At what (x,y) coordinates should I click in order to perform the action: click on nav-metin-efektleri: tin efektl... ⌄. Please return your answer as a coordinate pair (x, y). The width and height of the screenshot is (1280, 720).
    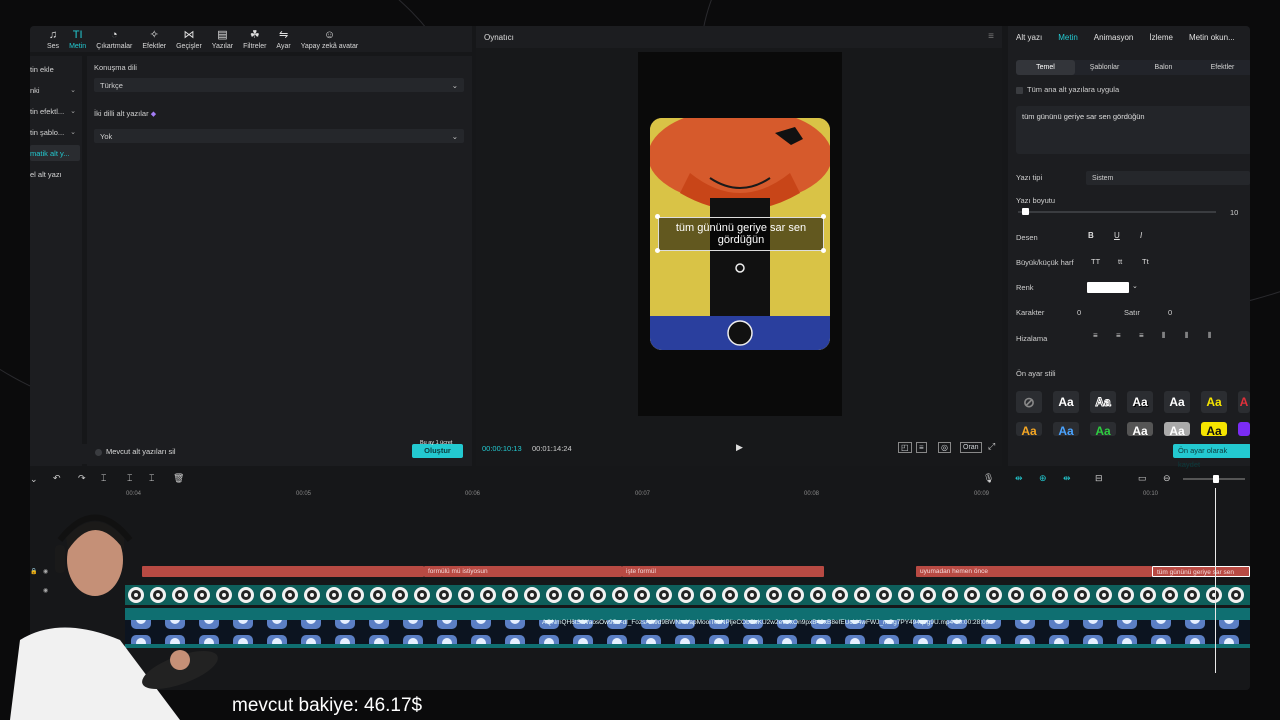
    Looking at the image, I should click on (55, 111).